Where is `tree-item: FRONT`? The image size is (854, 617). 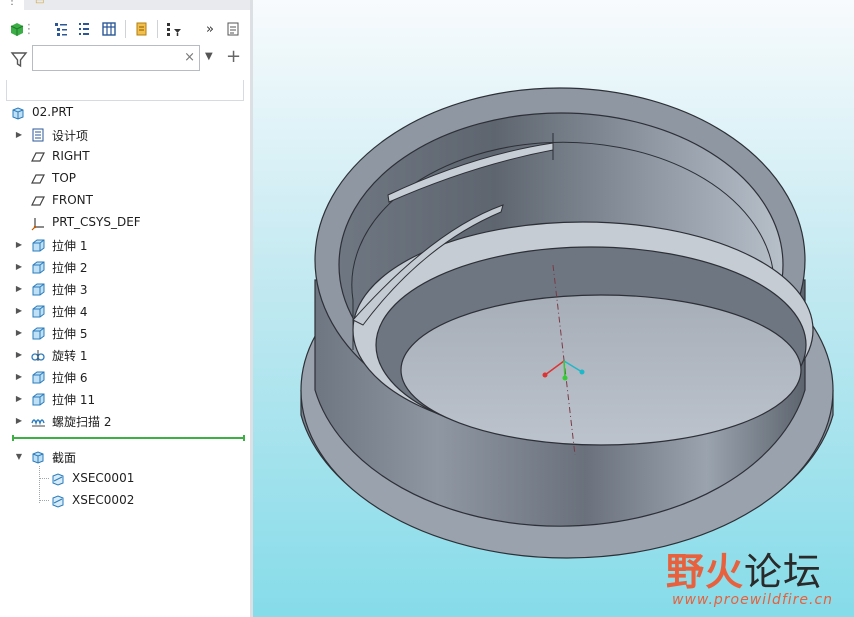 tree-item: FRONT is located at coordinates (125, 201).